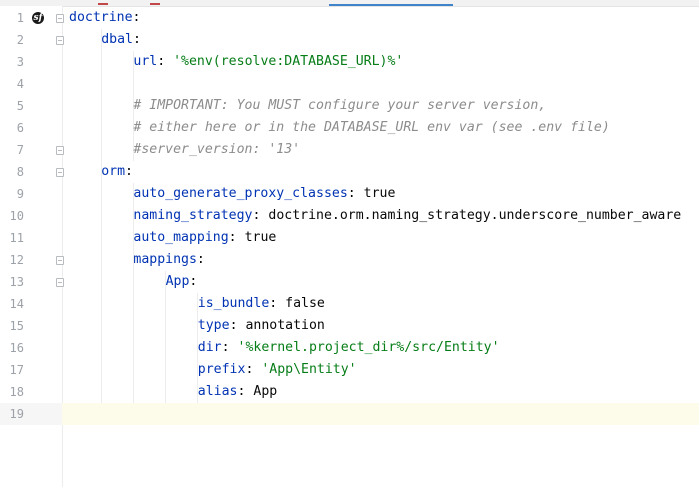 This screenshot has width=699, height=487. I want to click on code-line: mappings:, so click(380, 260).